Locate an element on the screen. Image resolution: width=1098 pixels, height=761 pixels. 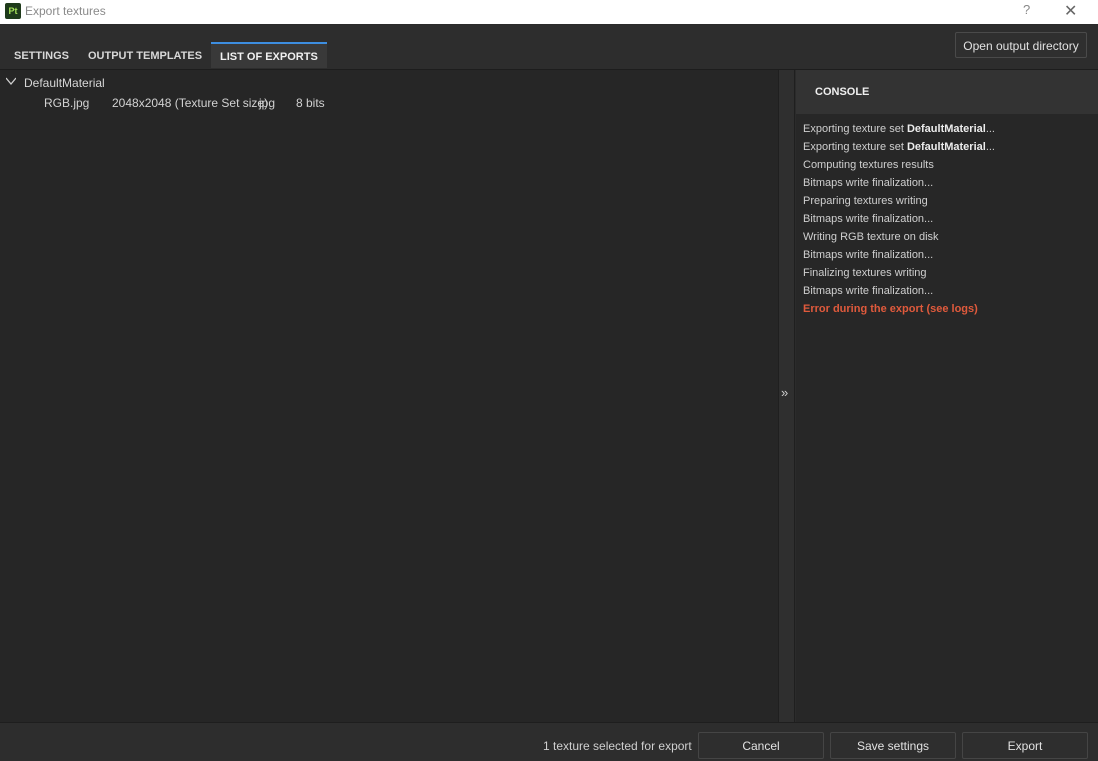
cancel-button: Cancel is located at coordinates (761, 745).